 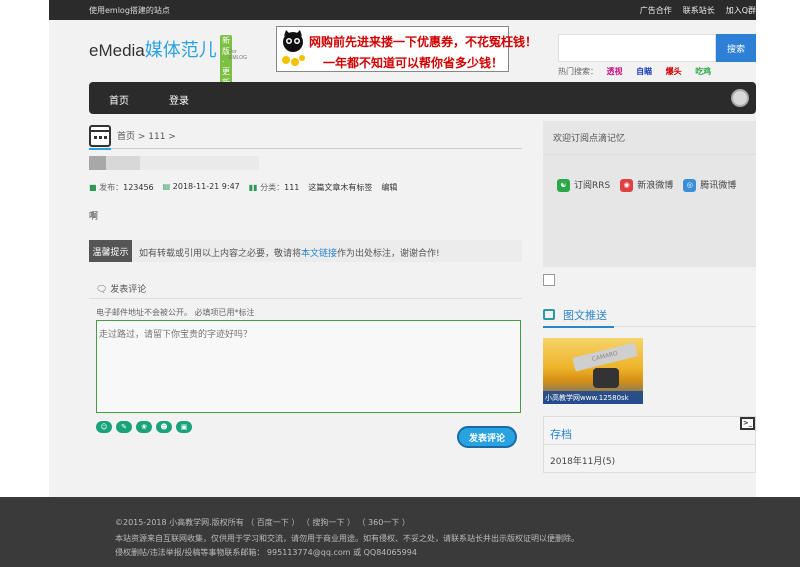 I want to click on hot-item-toushi: 透视, so click(x=615, y=71).